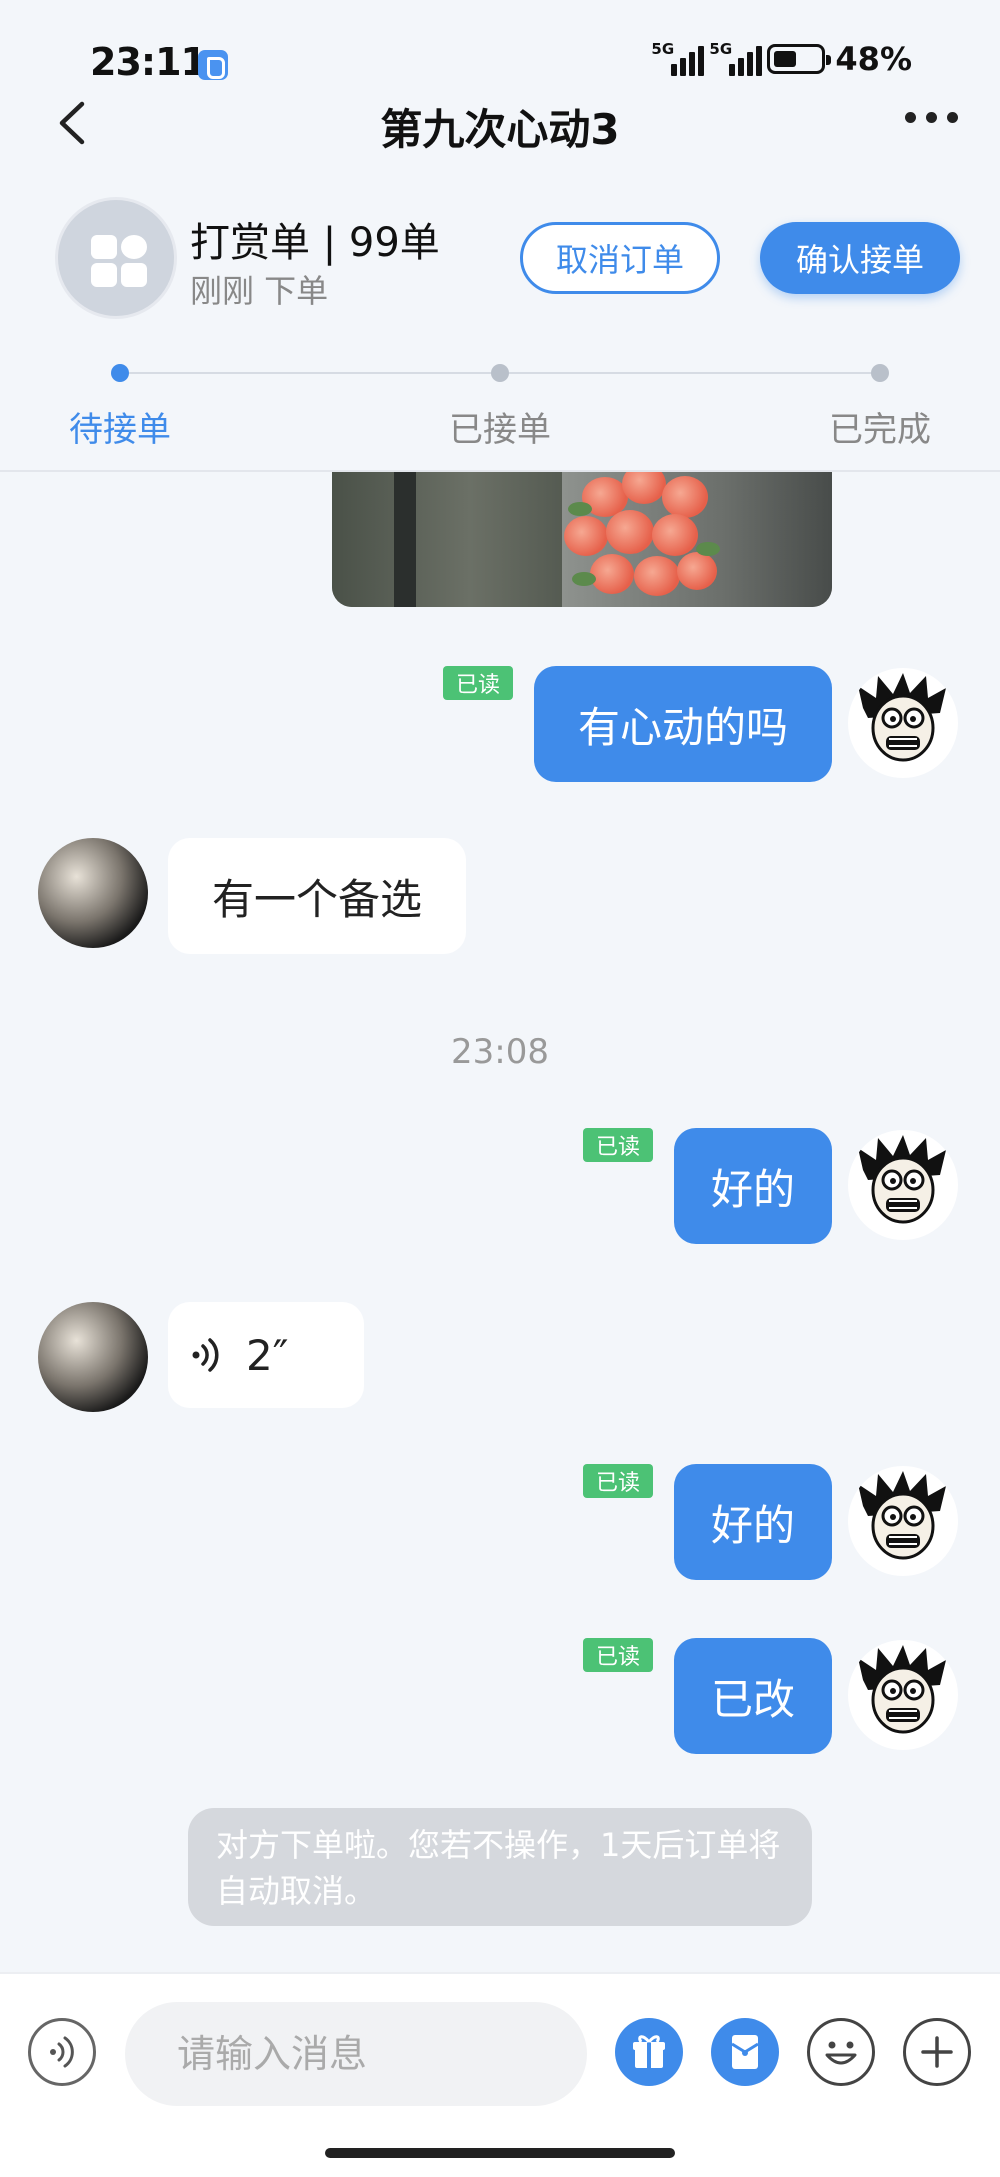  Describe the element at coordinates (799, 59) in the screenshot. I see `battery-icon` at that location.